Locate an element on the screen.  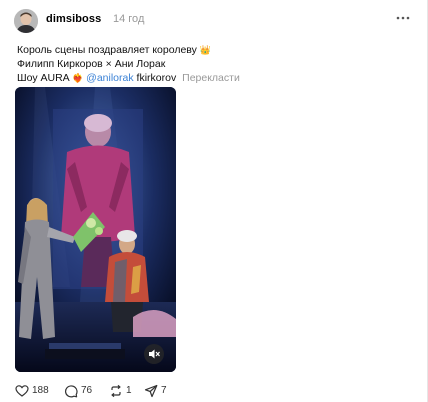
caption-text-3: Шоу AURA is located at coordinates (43, 78).